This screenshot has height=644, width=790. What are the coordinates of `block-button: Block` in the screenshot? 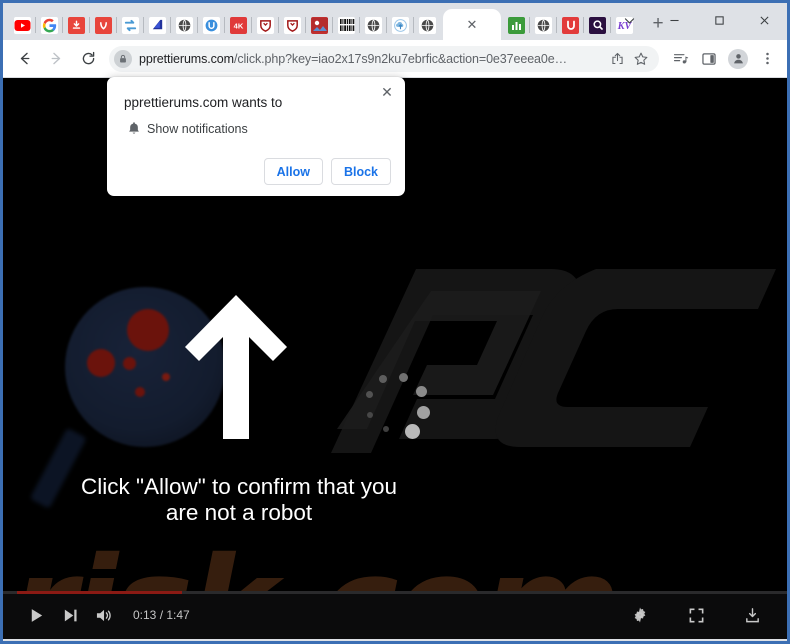 It's located at (360, 171).